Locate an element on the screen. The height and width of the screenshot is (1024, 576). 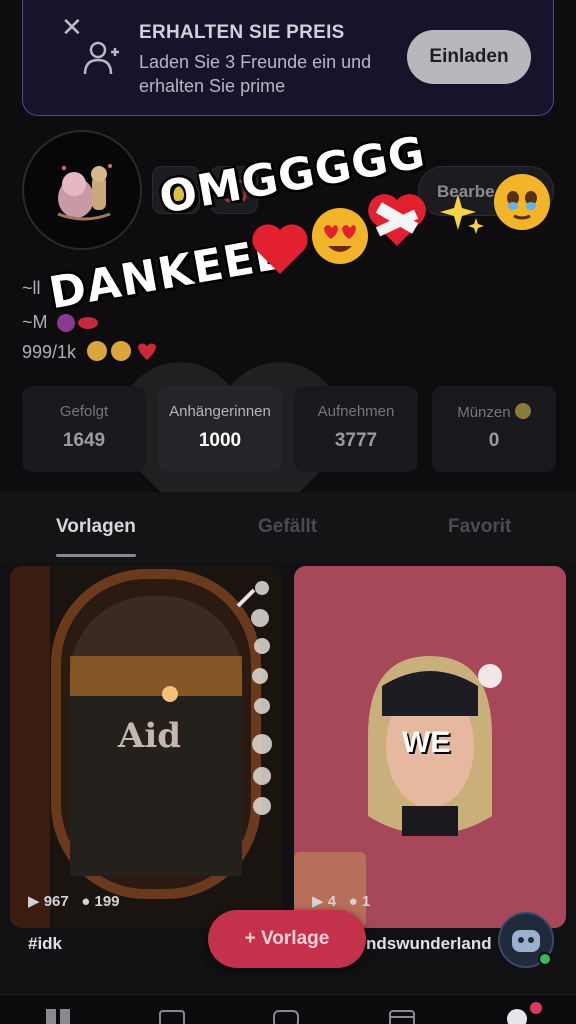
online-status-indicator is located at coordinates (545, 959).